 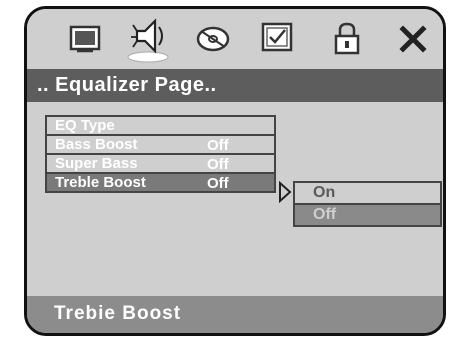 I want to click on menu-item-label: EQ Type, so click(x=85, y=125).